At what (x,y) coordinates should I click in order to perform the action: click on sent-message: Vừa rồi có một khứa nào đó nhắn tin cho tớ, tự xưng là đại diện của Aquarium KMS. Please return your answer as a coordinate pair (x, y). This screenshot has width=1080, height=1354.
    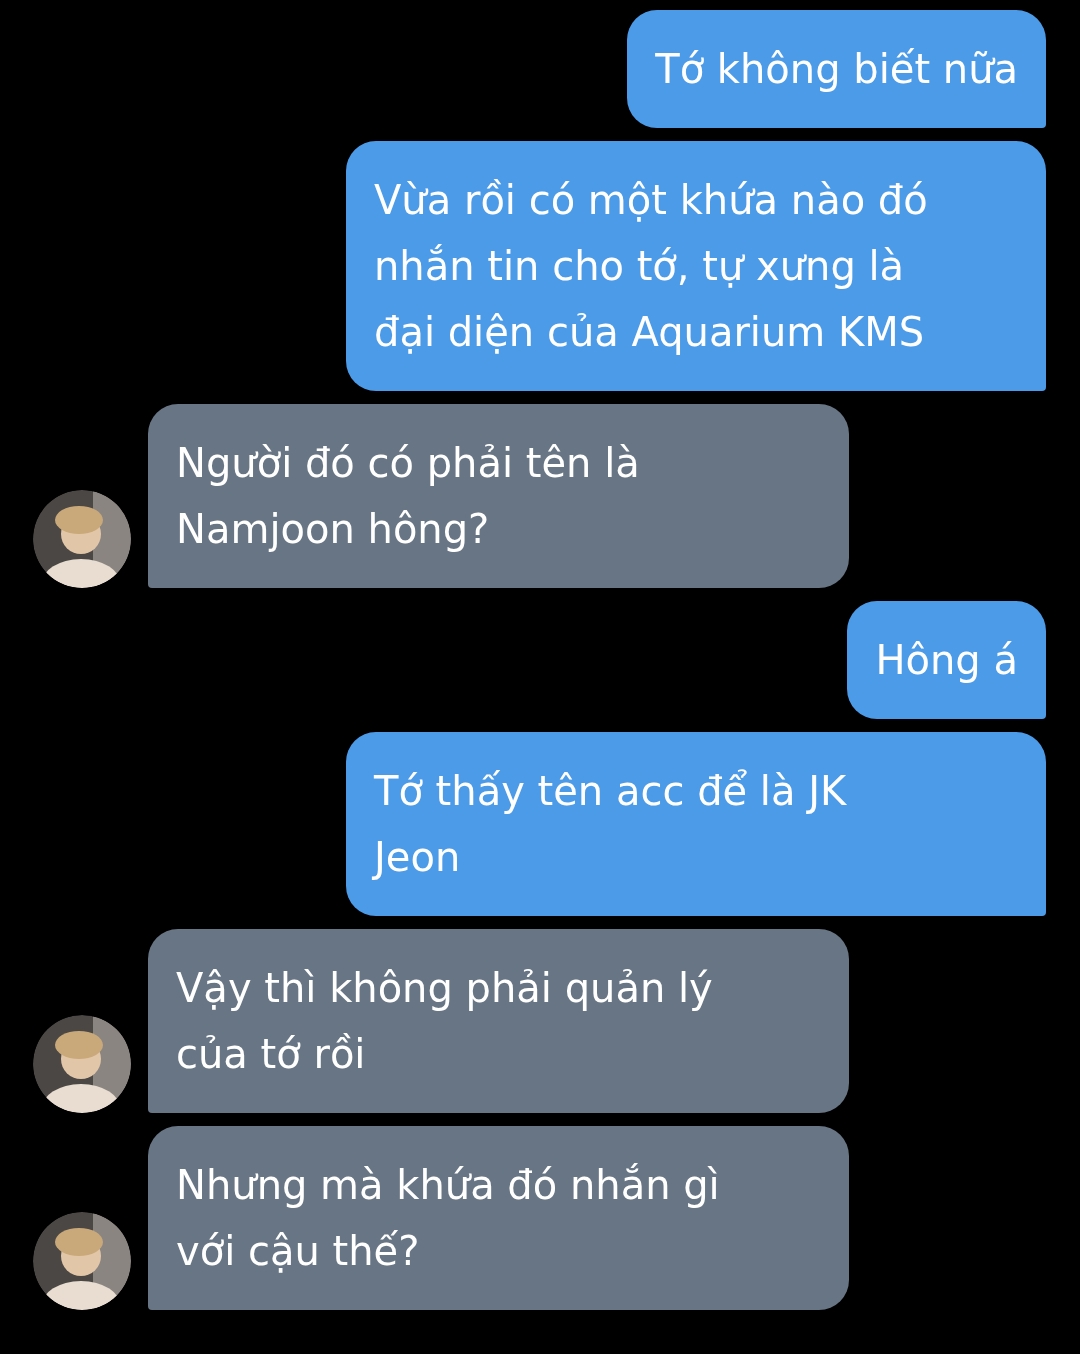
    Looking at the image, I should click on (696, 266).